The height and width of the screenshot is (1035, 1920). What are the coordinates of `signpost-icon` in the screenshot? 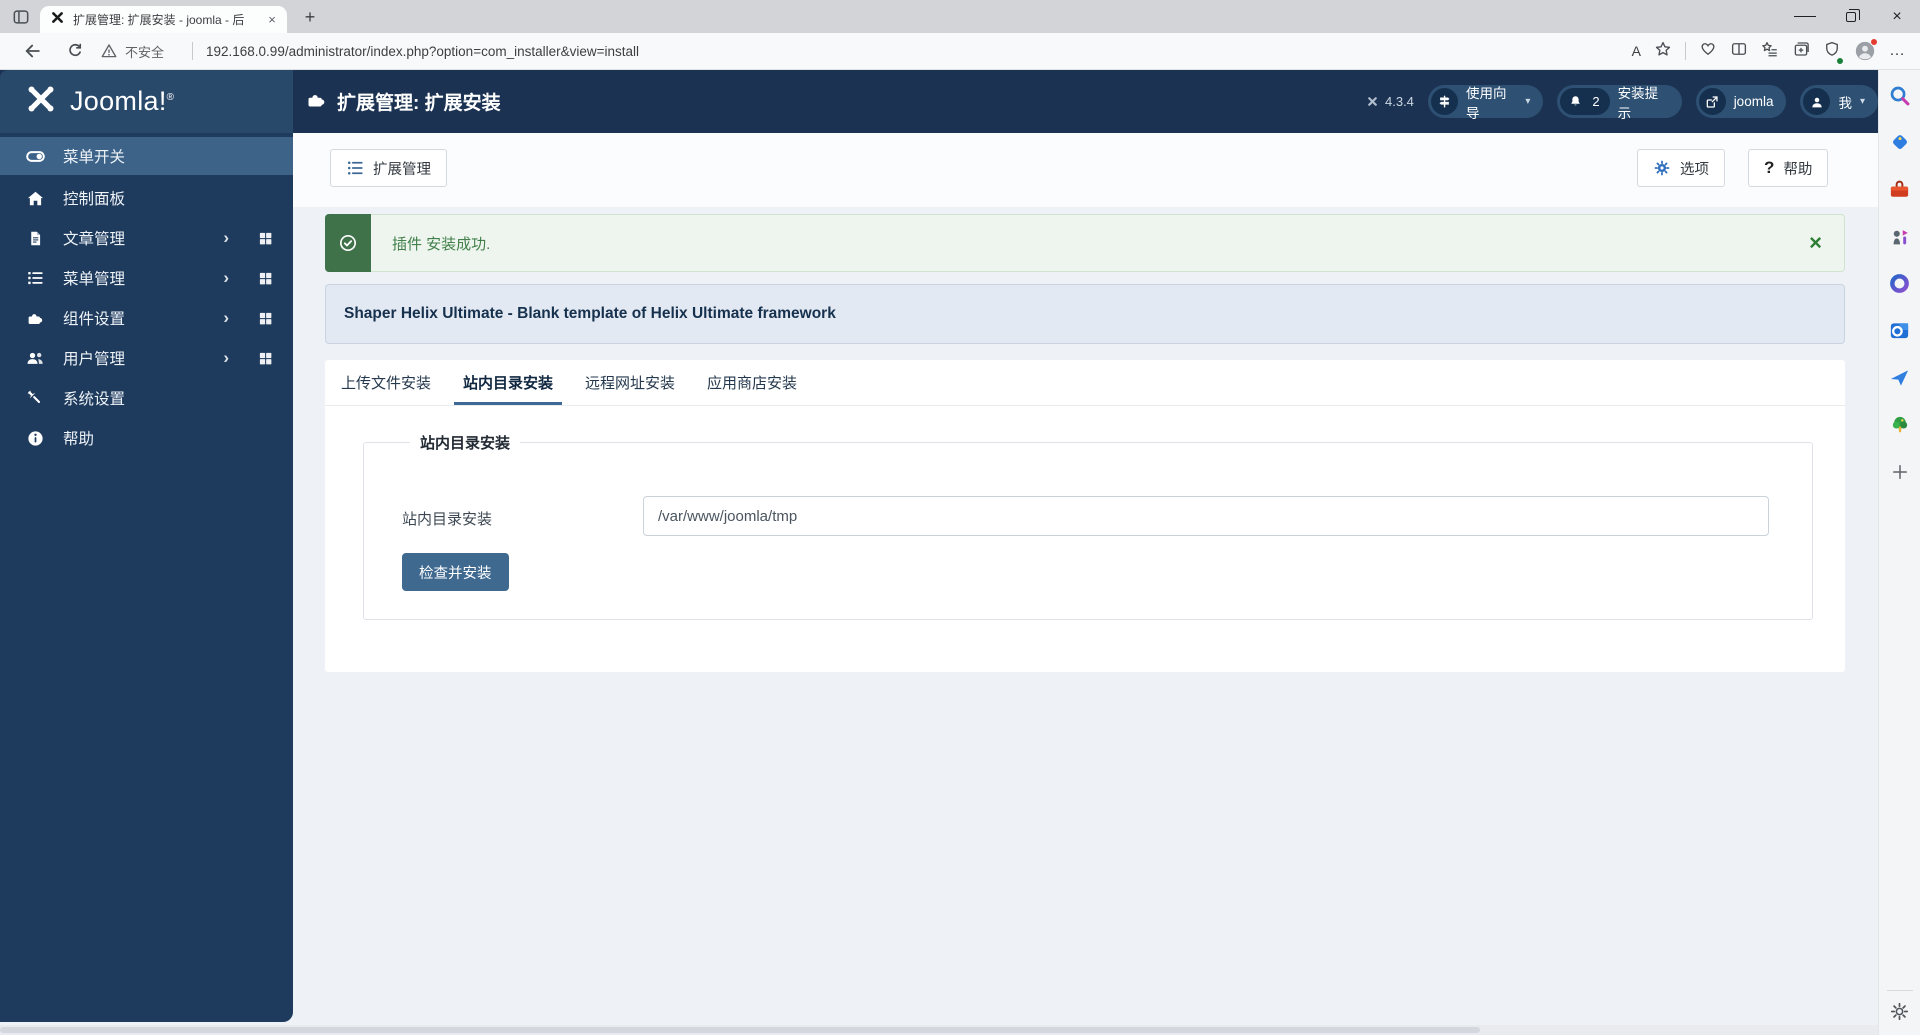 It's located at (1444, 101).